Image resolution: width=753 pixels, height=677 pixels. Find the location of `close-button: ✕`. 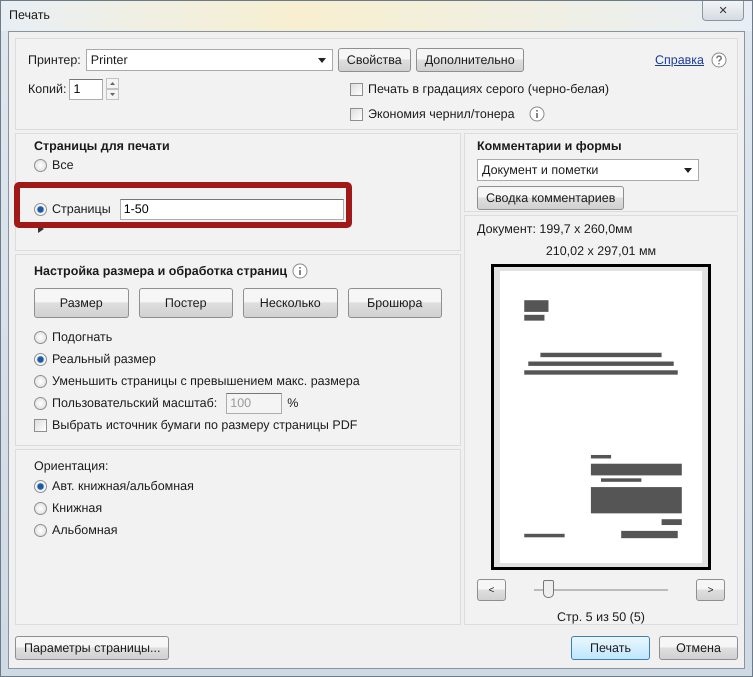

close-button: ✕ is located at coordinates (723, 11).